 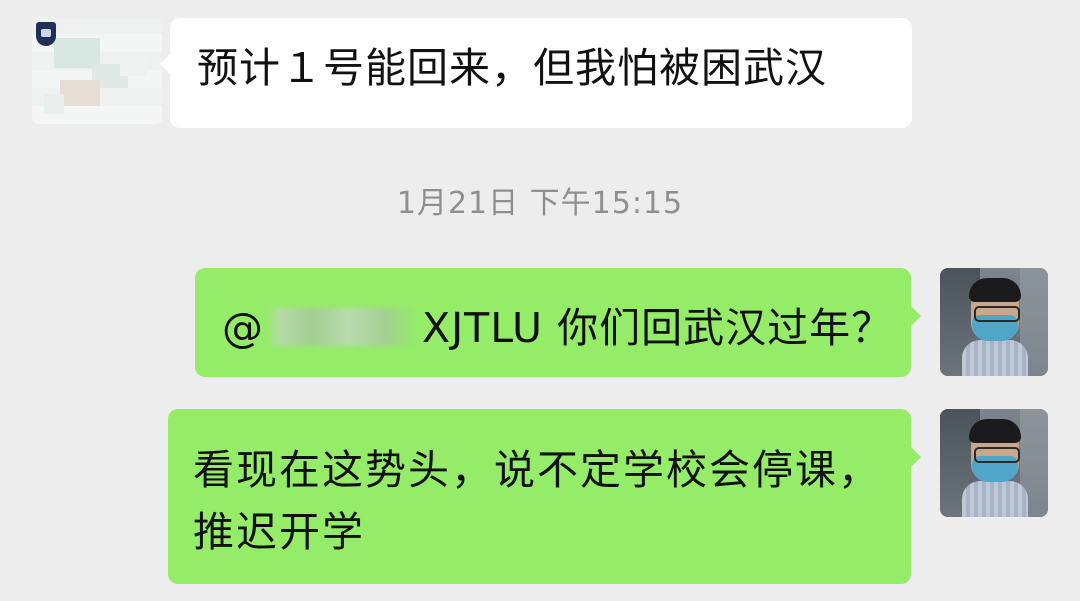 What do you see at coordinates (540, 203) in the screenshot?
I see `message-timestamp: 1月21日 下午15:15` at bounding box center [540, 203].